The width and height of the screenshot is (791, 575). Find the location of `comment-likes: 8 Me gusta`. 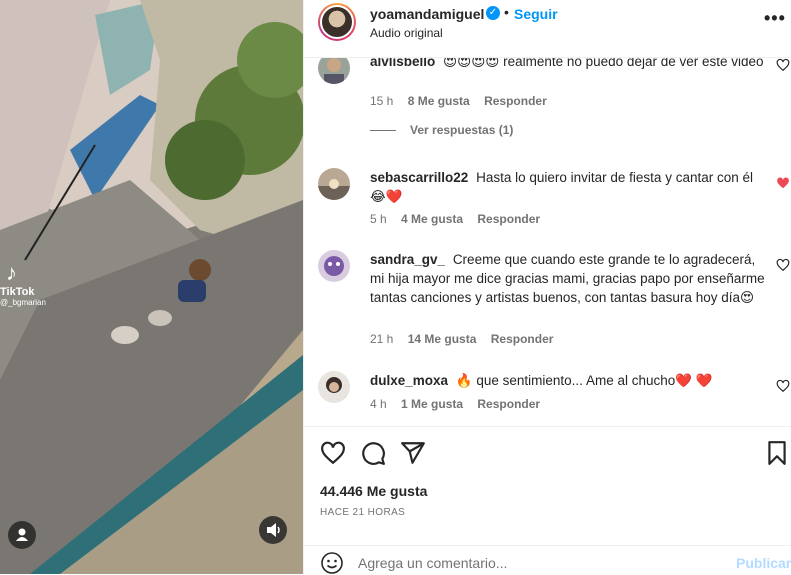

comment-likes: 8 Me gusta is located at coordinates (439, 101).